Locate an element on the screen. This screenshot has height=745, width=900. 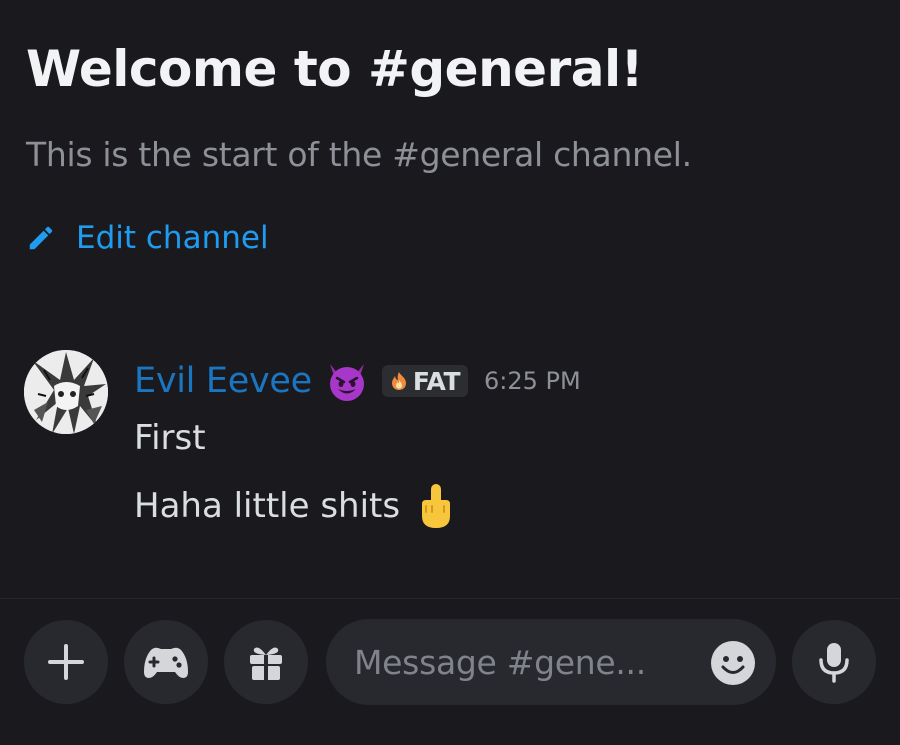
message-line: First is located at coordinates (170, 438).